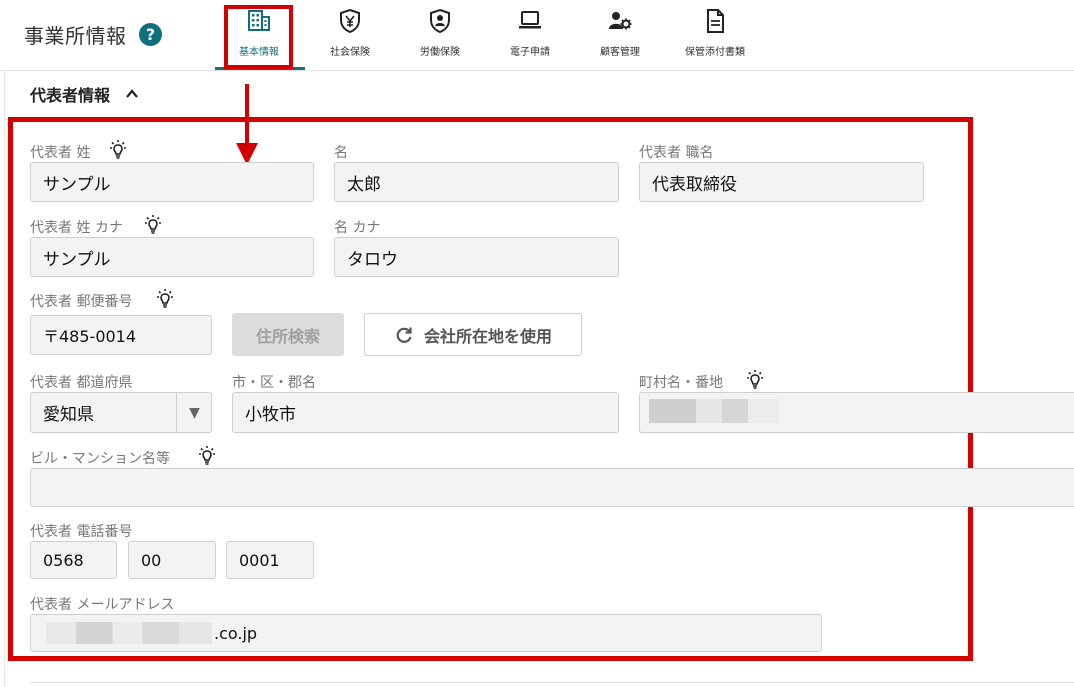 Image resolution: width=1074 pixels, height=687 pixels. What do you see at coordinates (552, 682) in the screenshot?
I see `section-divider` at bounding box center [552, 682].